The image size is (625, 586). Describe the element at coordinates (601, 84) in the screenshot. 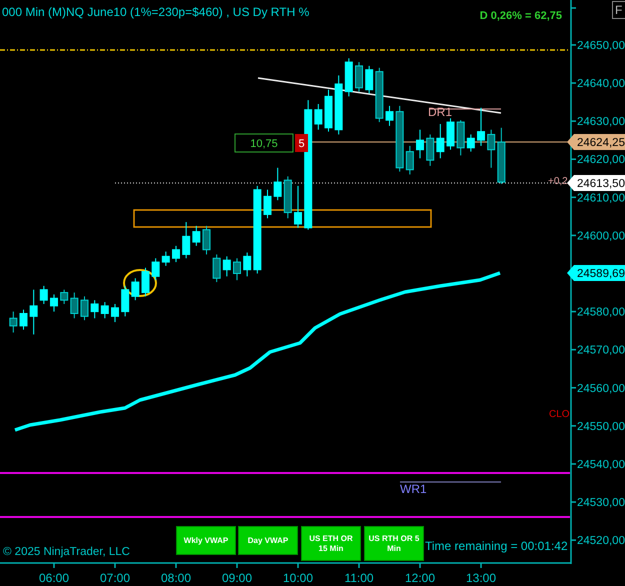

I see `price-axis-label: 24640,00` at that location.